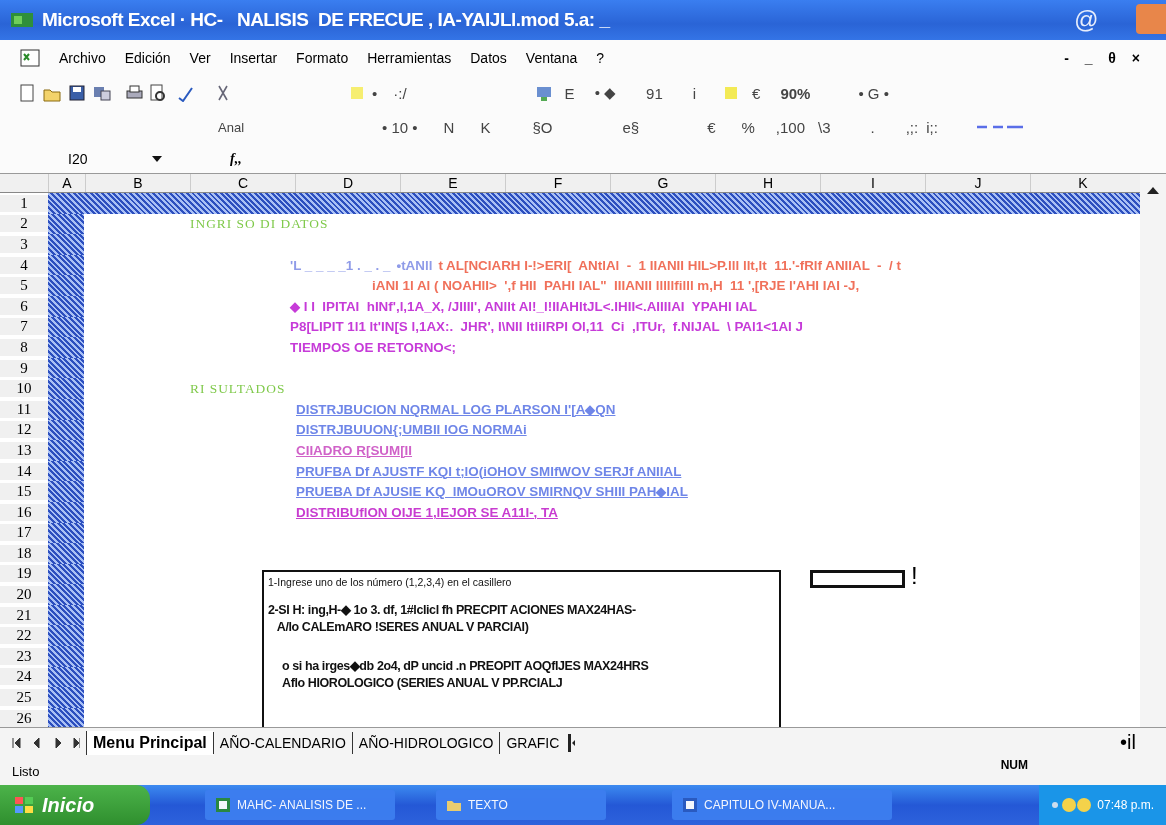  I want to click on toolbar-item: e§, so click(631, 127).